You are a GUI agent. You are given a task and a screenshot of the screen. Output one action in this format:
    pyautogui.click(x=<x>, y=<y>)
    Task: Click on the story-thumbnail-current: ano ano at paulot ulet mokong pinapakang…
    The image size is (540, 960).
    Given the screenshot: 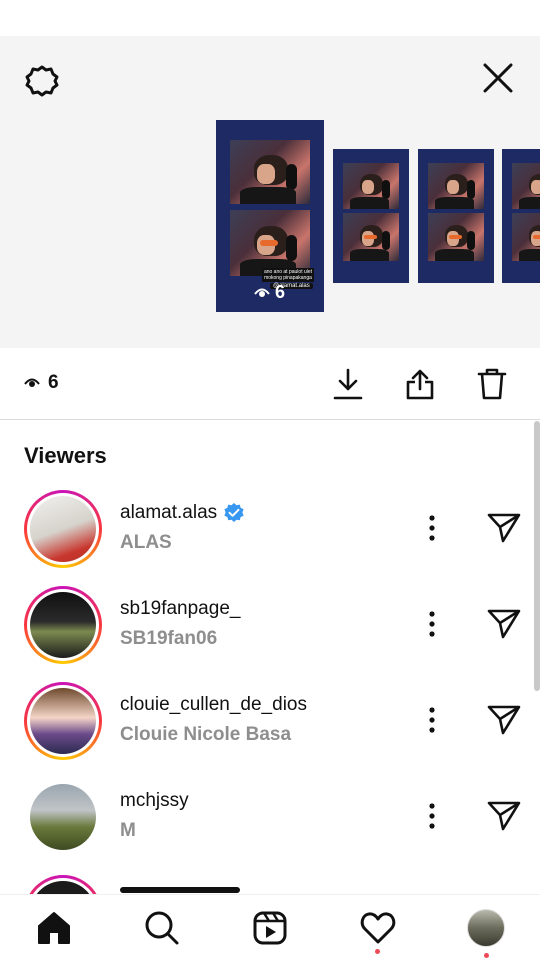 What is the action you would take?
    pyautogui.click(x=270, y=216)
    